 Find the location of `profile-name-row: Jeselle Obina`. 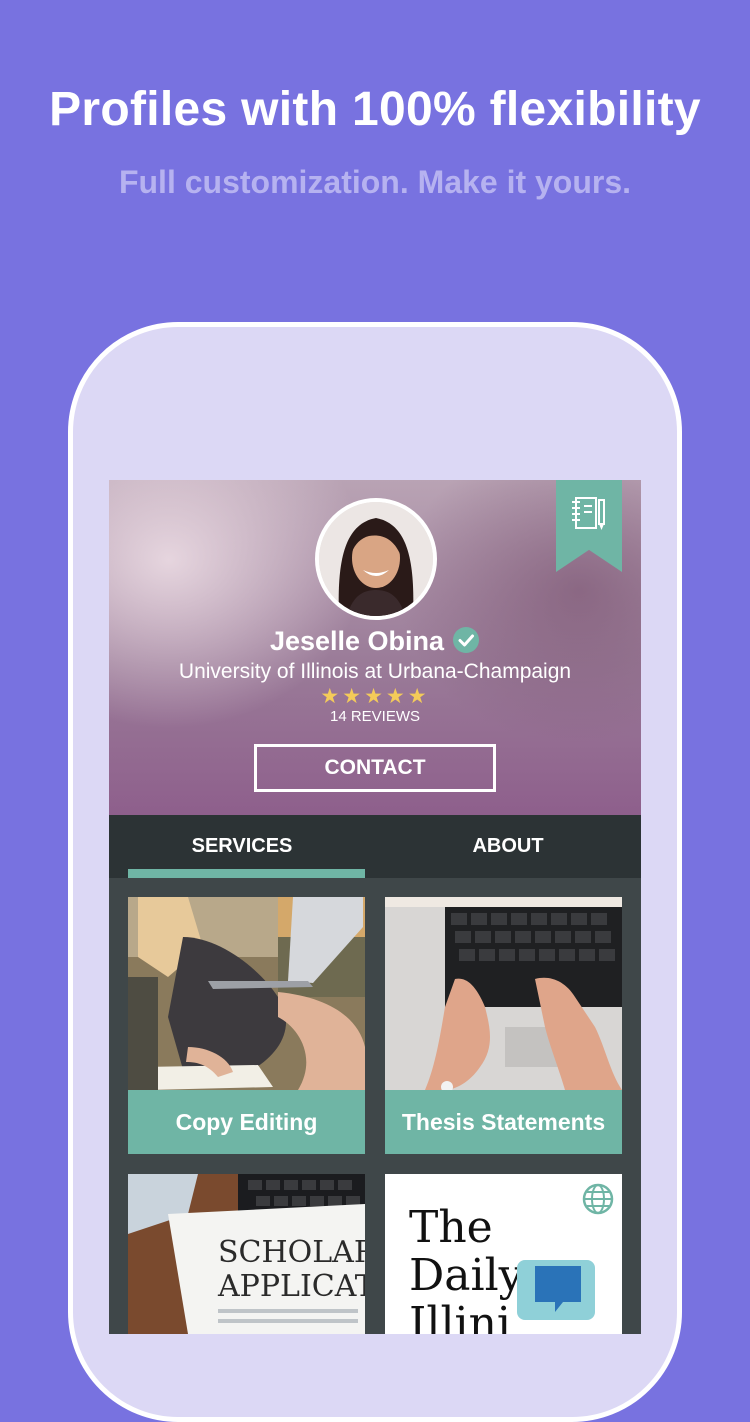

profile-name-row: Jeselle Obina is located at coordinates (375, 641).